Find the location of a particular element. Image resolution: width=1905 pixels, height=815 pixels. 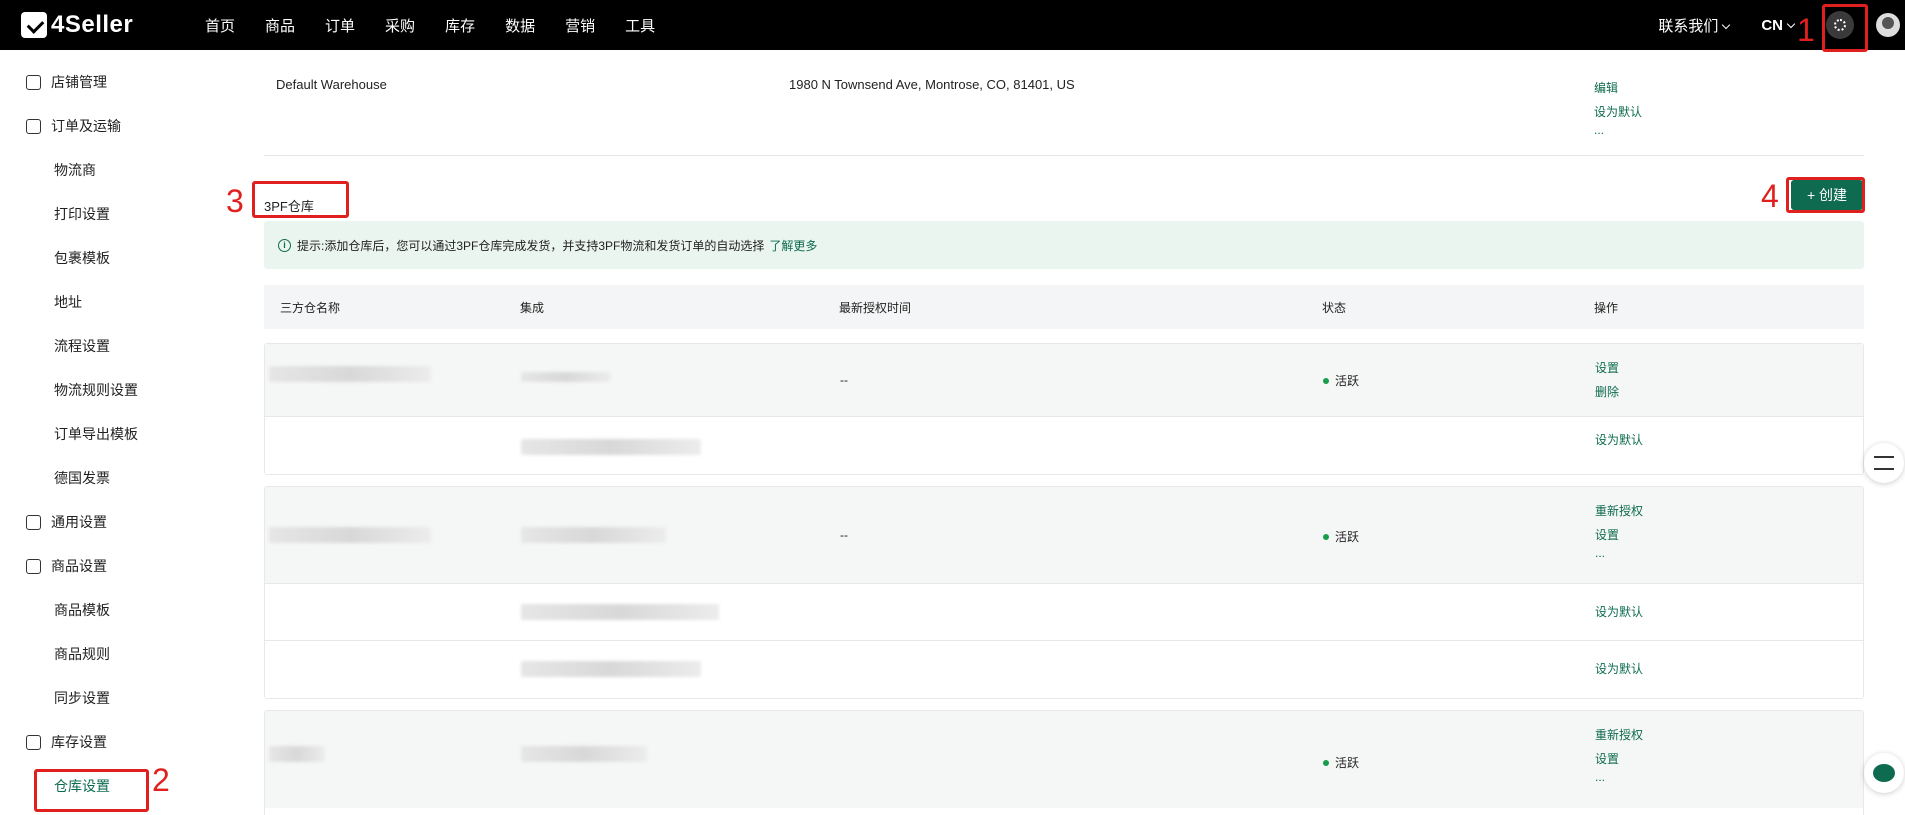

chat-icon is located at coordinates (1884, 773).